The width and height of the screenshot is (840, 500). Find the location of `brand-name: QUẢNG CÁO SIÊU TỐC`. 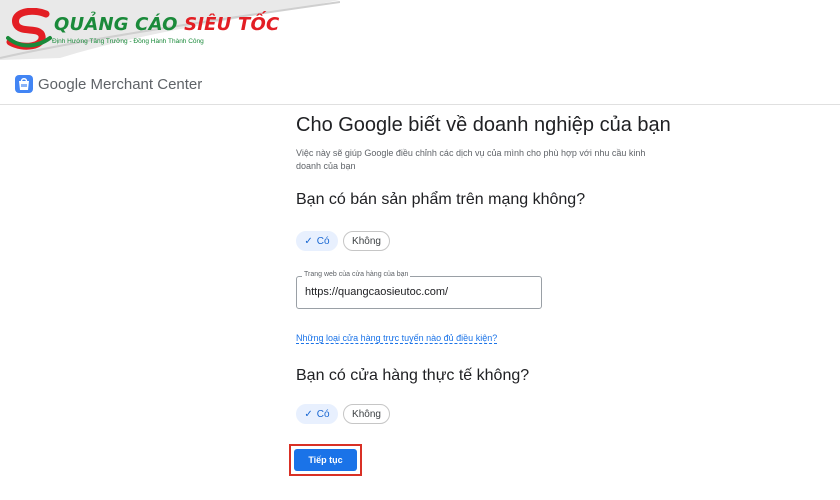

brand-name: QUẢNG CÁO SIÊU TỐC is located at coordinates (166, 24).